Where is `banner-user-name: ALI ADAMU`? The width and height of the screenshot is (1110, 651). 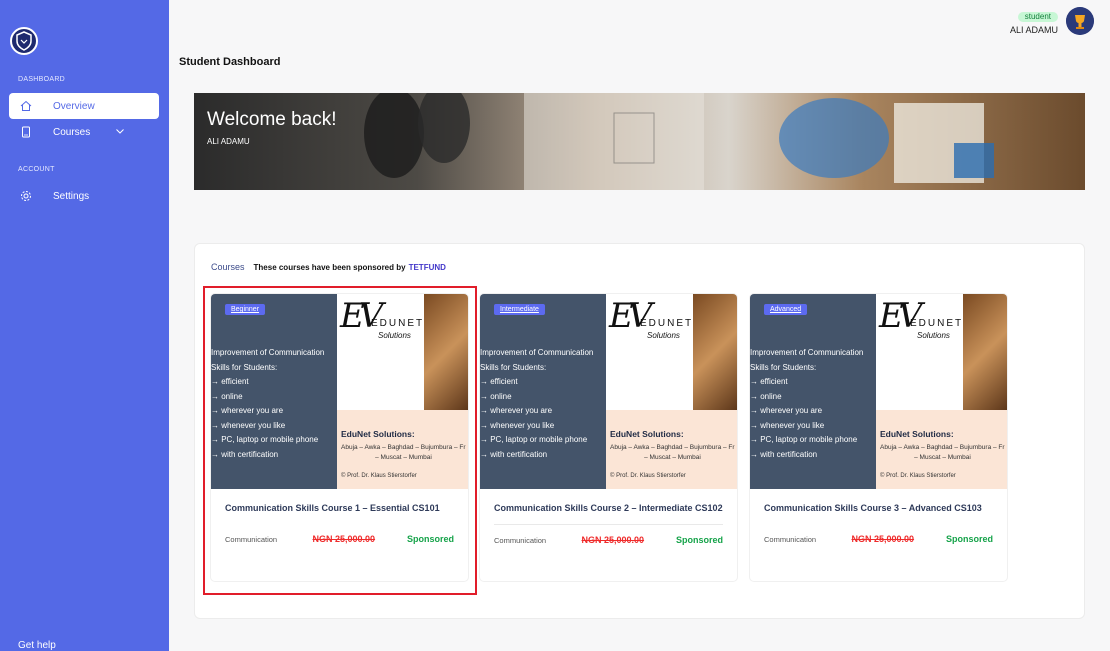 banner-user-name: ALI ADAMU is located at coordinates (228, 141).